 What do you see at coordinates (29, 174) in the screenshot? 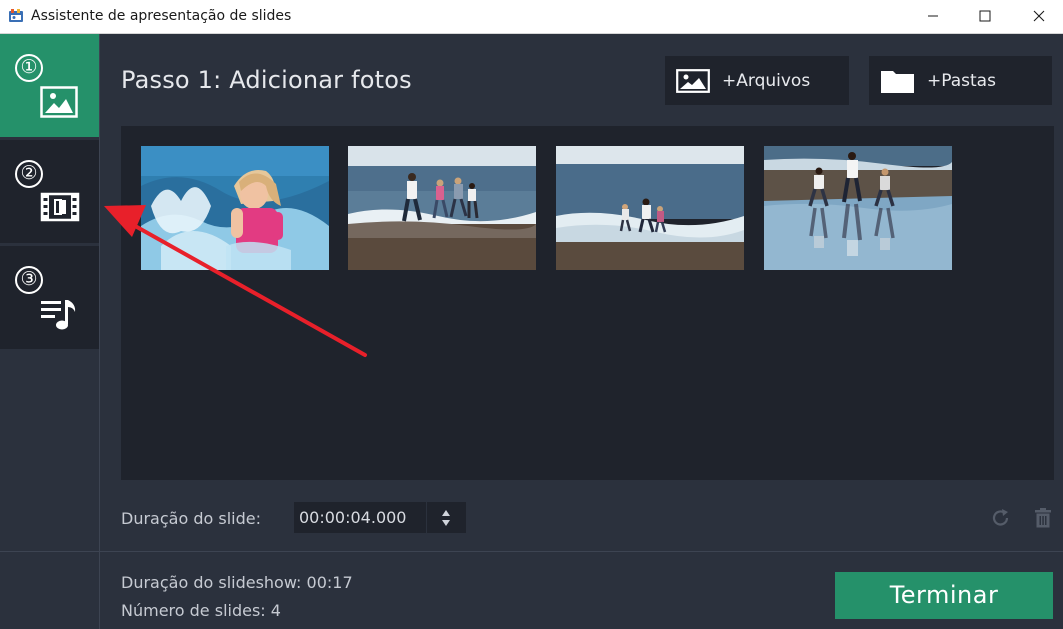
I see `step-number: ②` at bounding box center [29, 174].